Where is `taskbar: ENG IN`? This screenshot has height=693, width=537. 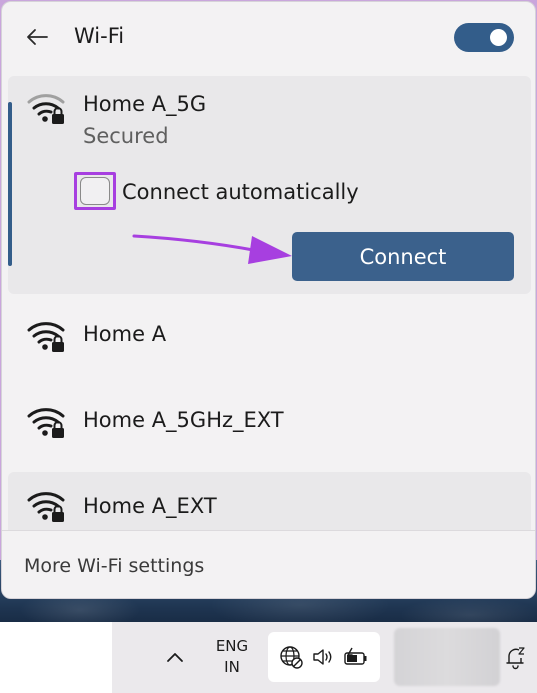
taskbar: ENG IN is located at coordinates (268, 657).